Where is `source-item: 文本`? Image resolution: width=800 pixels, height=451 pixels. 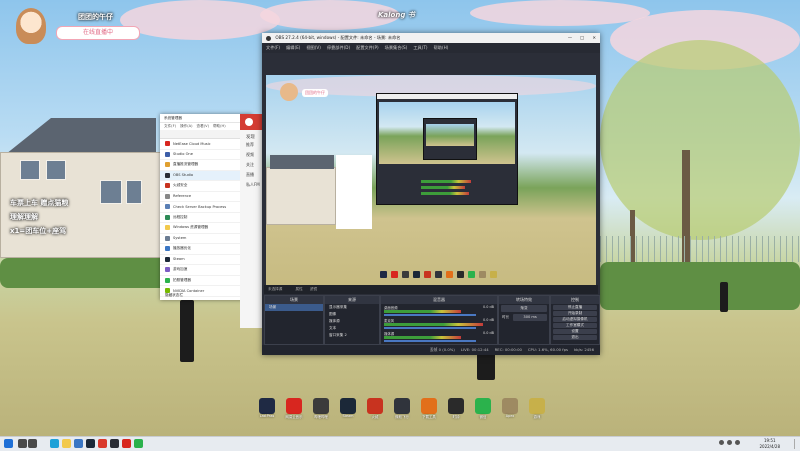
source-item: 文本 is located at coordinates (352, 328).